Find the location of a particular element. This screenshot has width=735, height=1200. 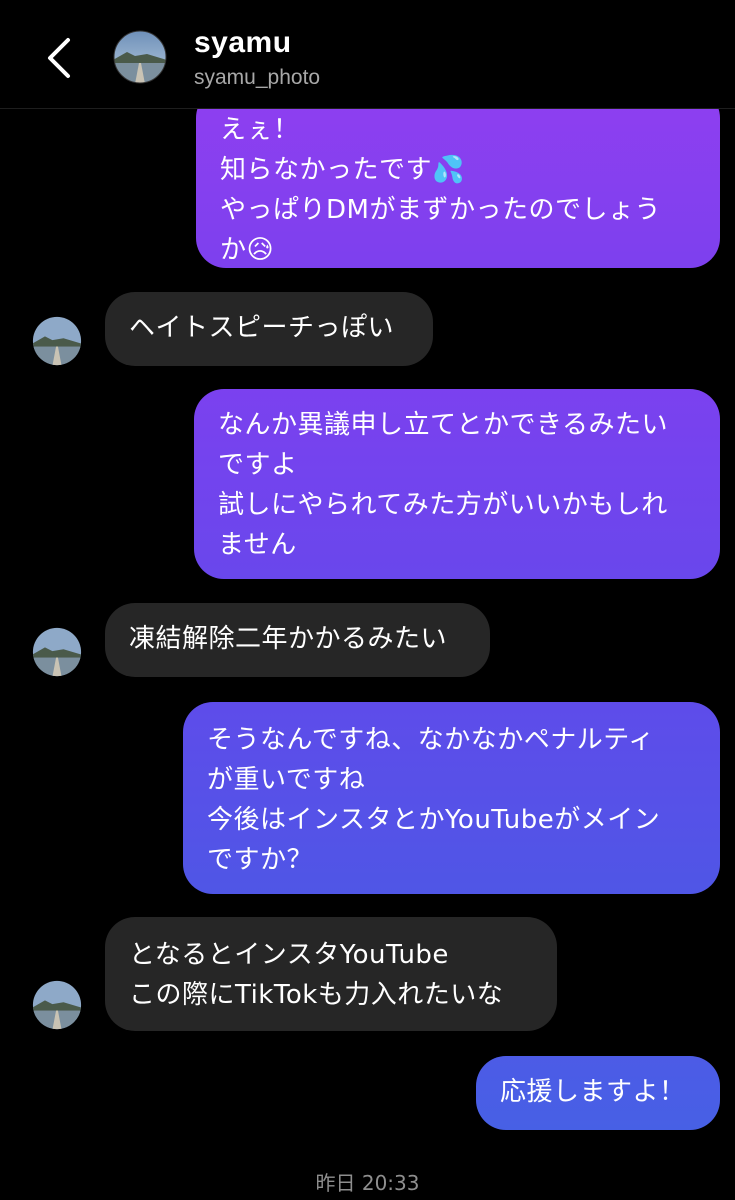

contact-handle: syamu_photo is located at coordinates (257, 77).